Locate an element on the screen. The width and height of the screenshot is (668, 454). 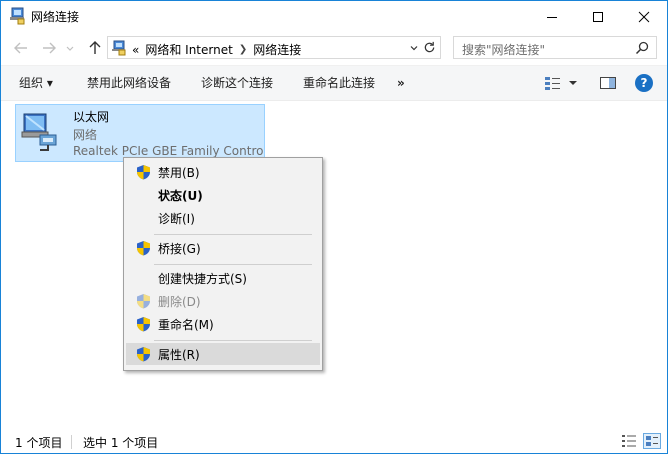
recent-locations-button is located at coordinates (70, 48).